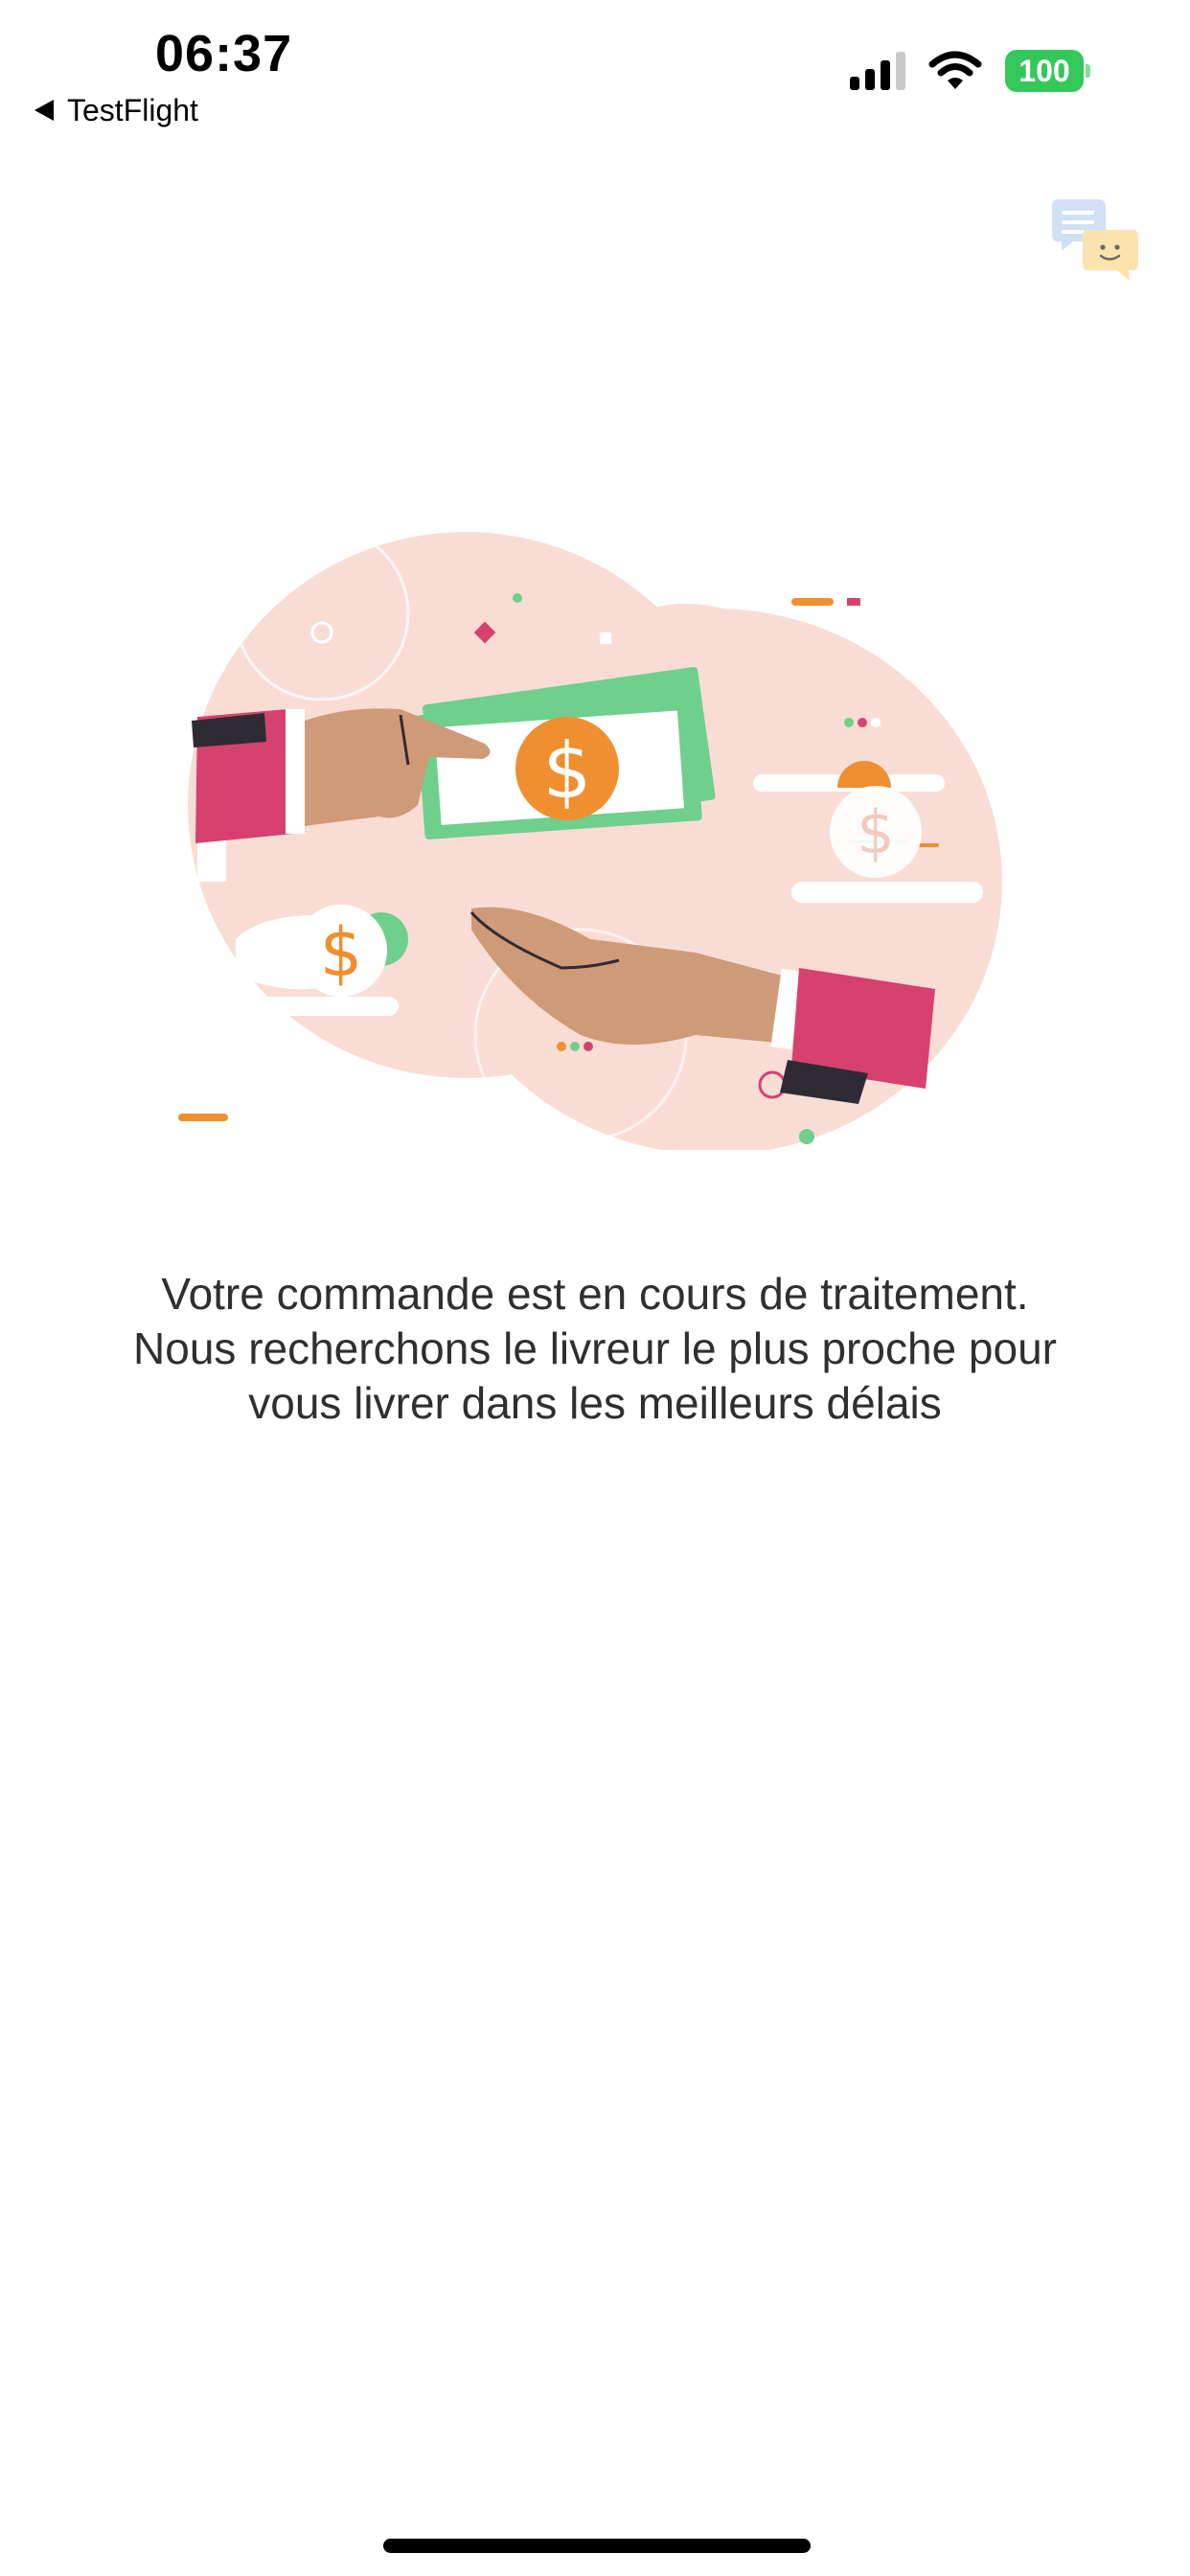 The width and height of the screenshot is (1190, 2576). I want to click on chat-bubbles-icon, so click(1095, 240).